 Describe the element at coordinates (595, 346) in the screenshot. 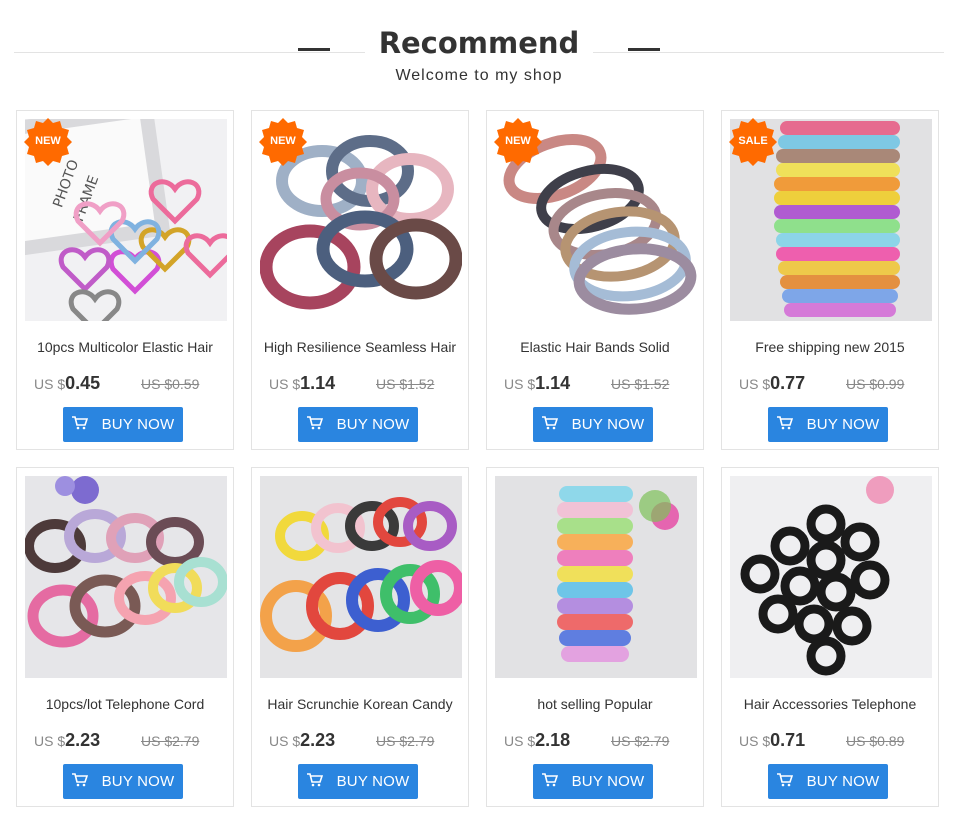

I see `product-title: Elastic Hair Bands Solid` at that location.